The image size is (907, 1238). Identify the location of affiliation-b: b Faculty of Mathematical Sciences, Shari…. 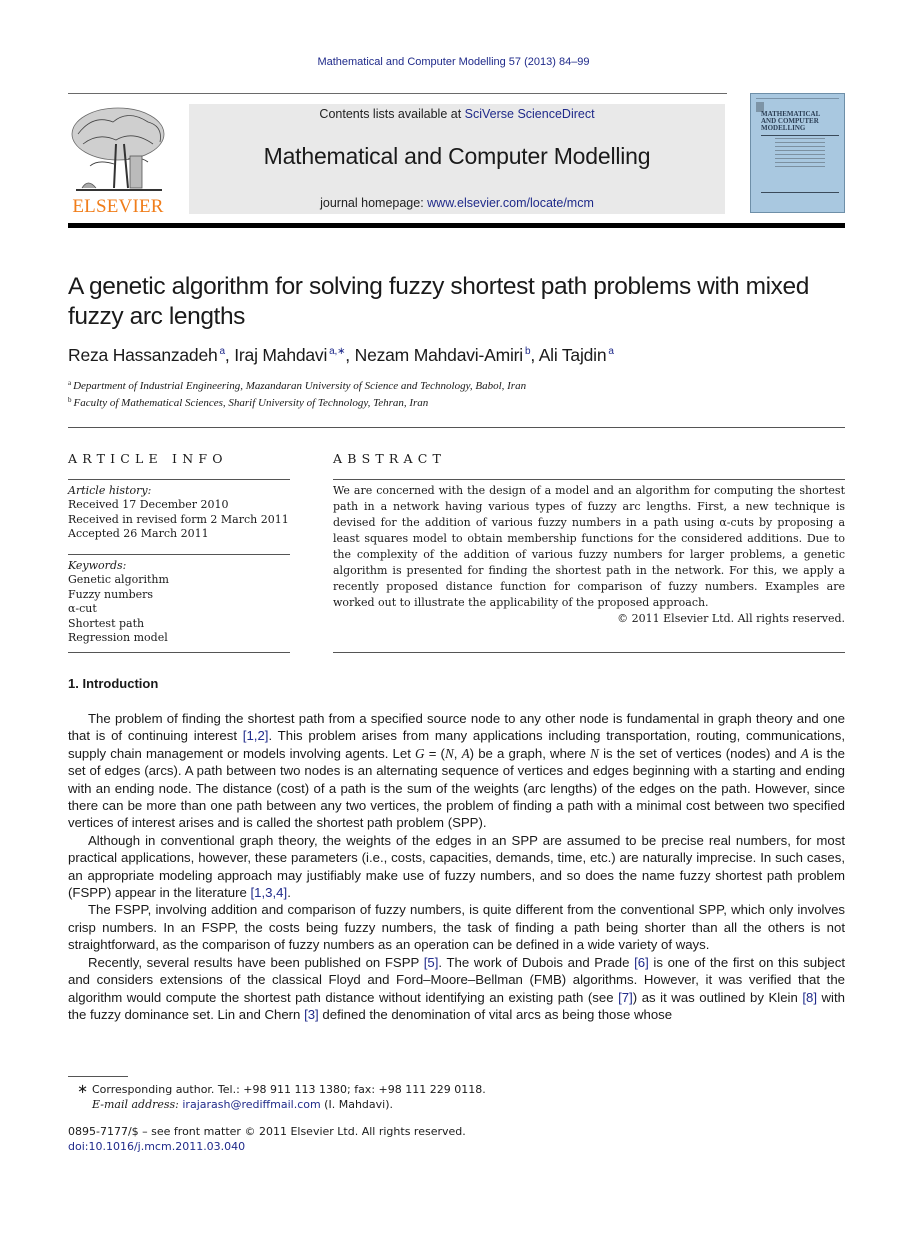
(248, 402).